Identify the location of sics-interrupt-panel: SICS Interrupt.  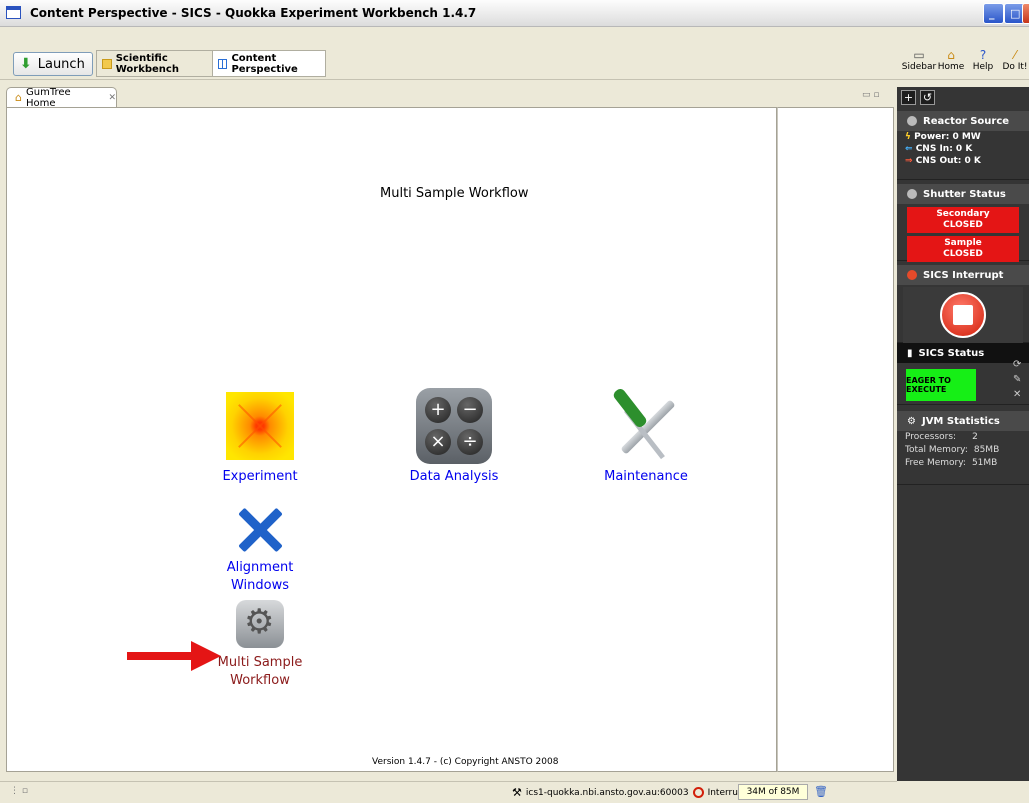
(963, 302).